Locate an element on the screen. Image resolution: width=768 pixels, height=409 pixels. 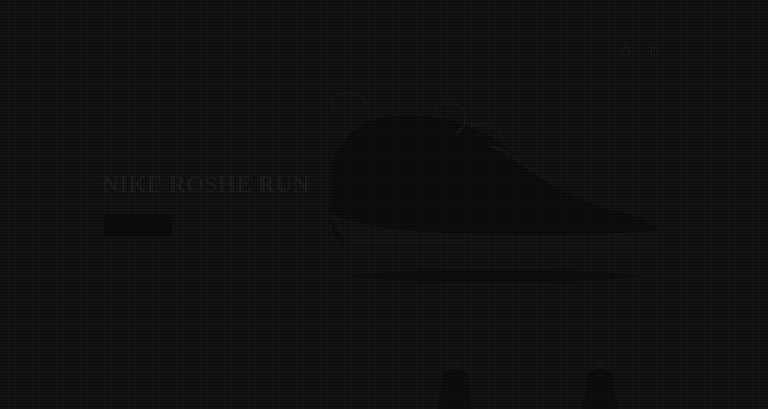
cart-icon is located at coordinates (654, 51).